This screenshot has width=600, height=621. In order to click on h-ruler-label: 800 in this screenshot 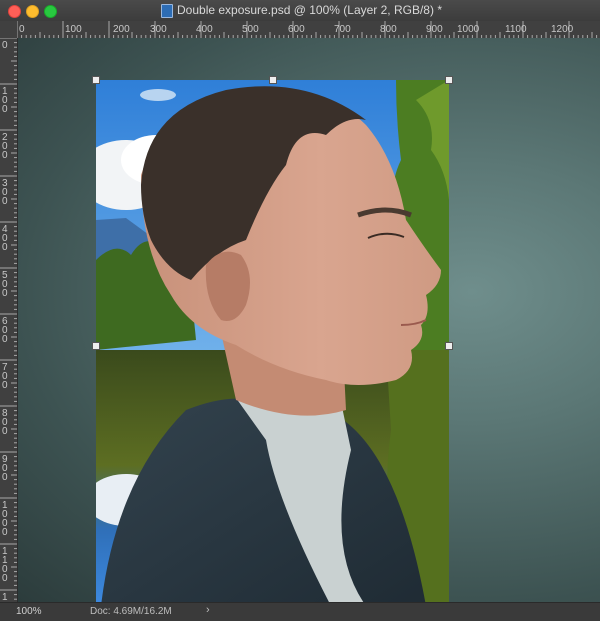, I will do `click(388, 29)`.